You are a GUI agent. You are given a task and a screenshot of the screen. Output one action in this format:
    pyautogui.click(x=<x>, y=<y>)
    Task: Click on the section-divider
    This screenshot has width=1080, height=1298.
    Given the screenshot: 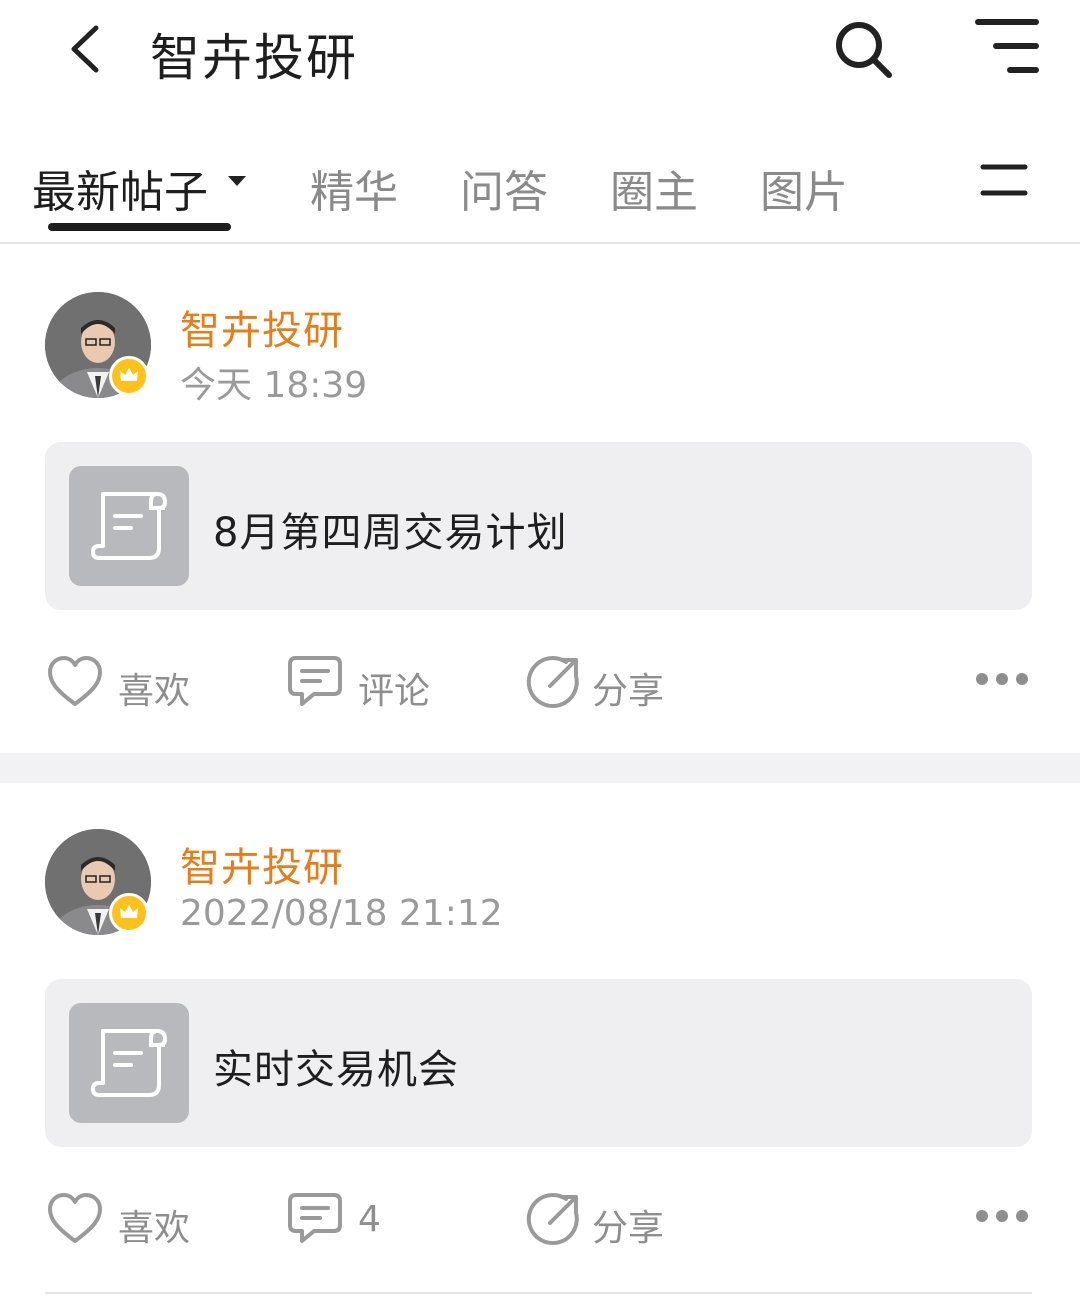 What is the action you would take?
    pyautogui.click(x=540, y=768)
    